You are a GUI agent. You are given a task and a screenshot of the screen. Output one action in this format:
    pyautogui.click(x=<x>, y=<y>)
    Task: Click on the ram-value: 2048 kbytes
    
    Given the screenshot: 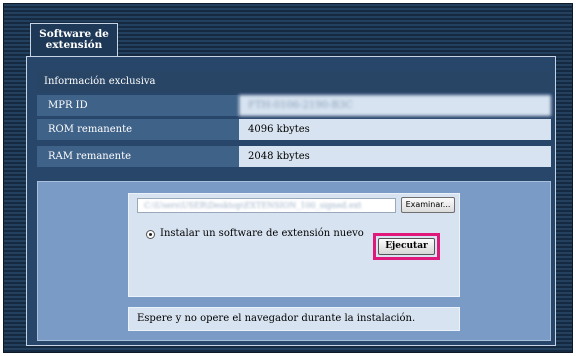 What is the action you would take?
    pyautogui.click(x=395, y=156)
    